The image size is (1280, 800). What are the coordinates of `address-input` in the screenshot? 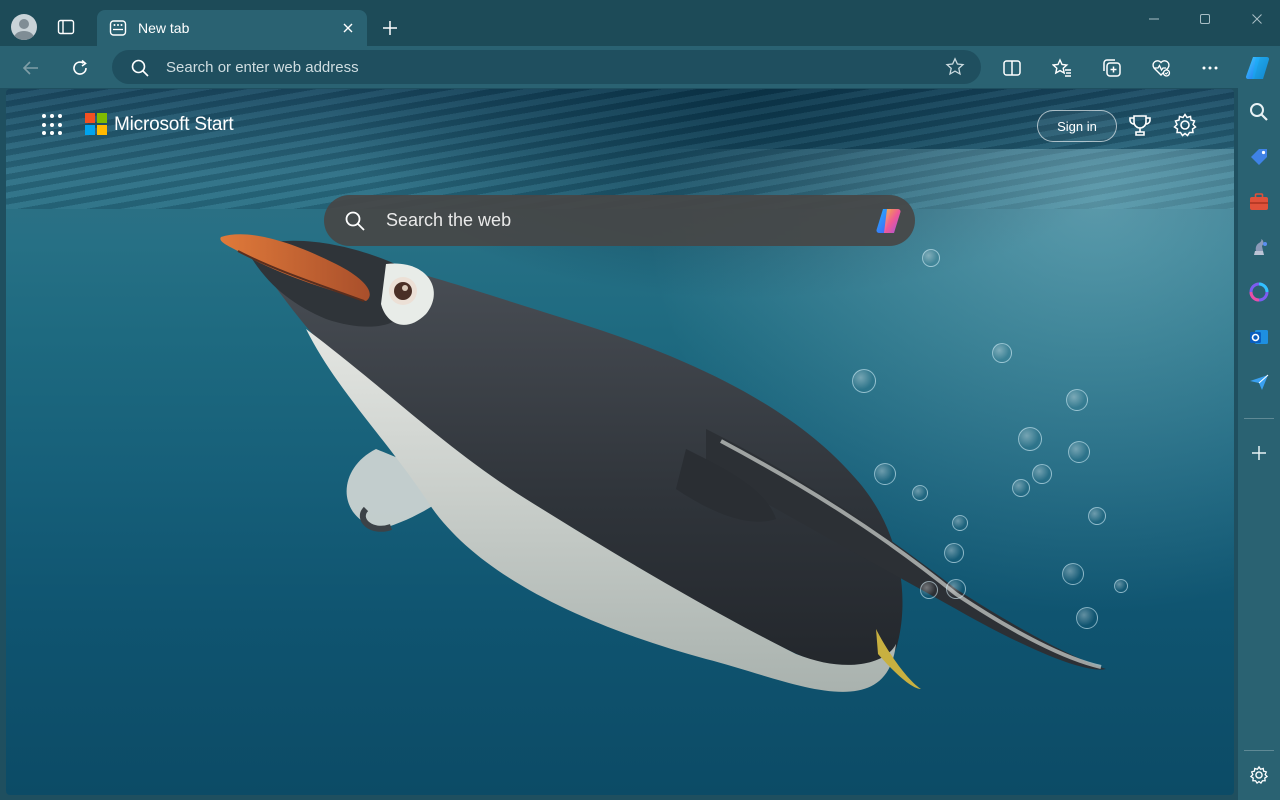 It's located at (546, 67).